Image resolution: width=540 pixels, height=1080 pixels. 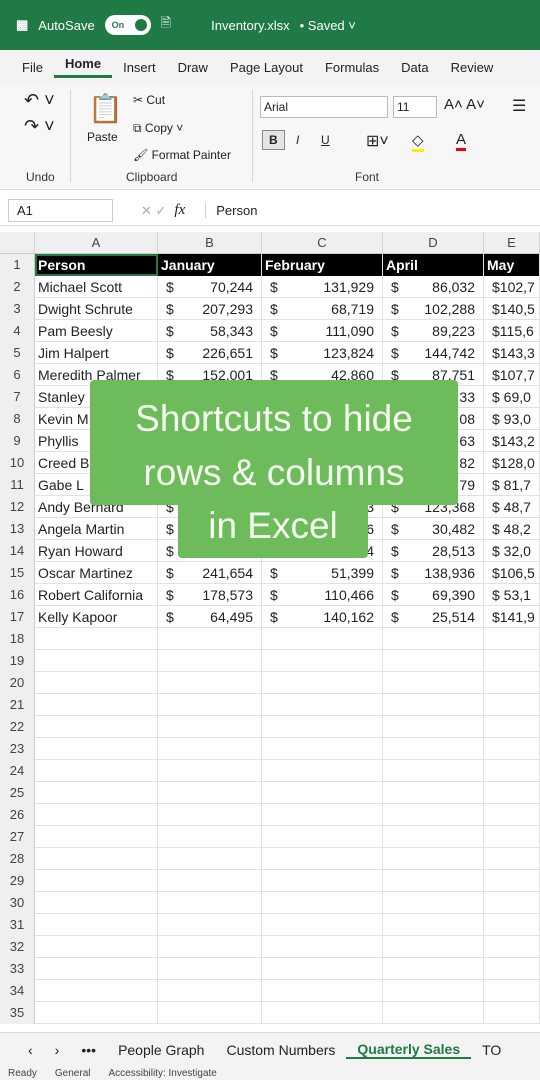 What do you see at coordinates (512, 551) in the screenshot?
I see `amount-cell: $ 32,0` at bounding box center [512, 551].